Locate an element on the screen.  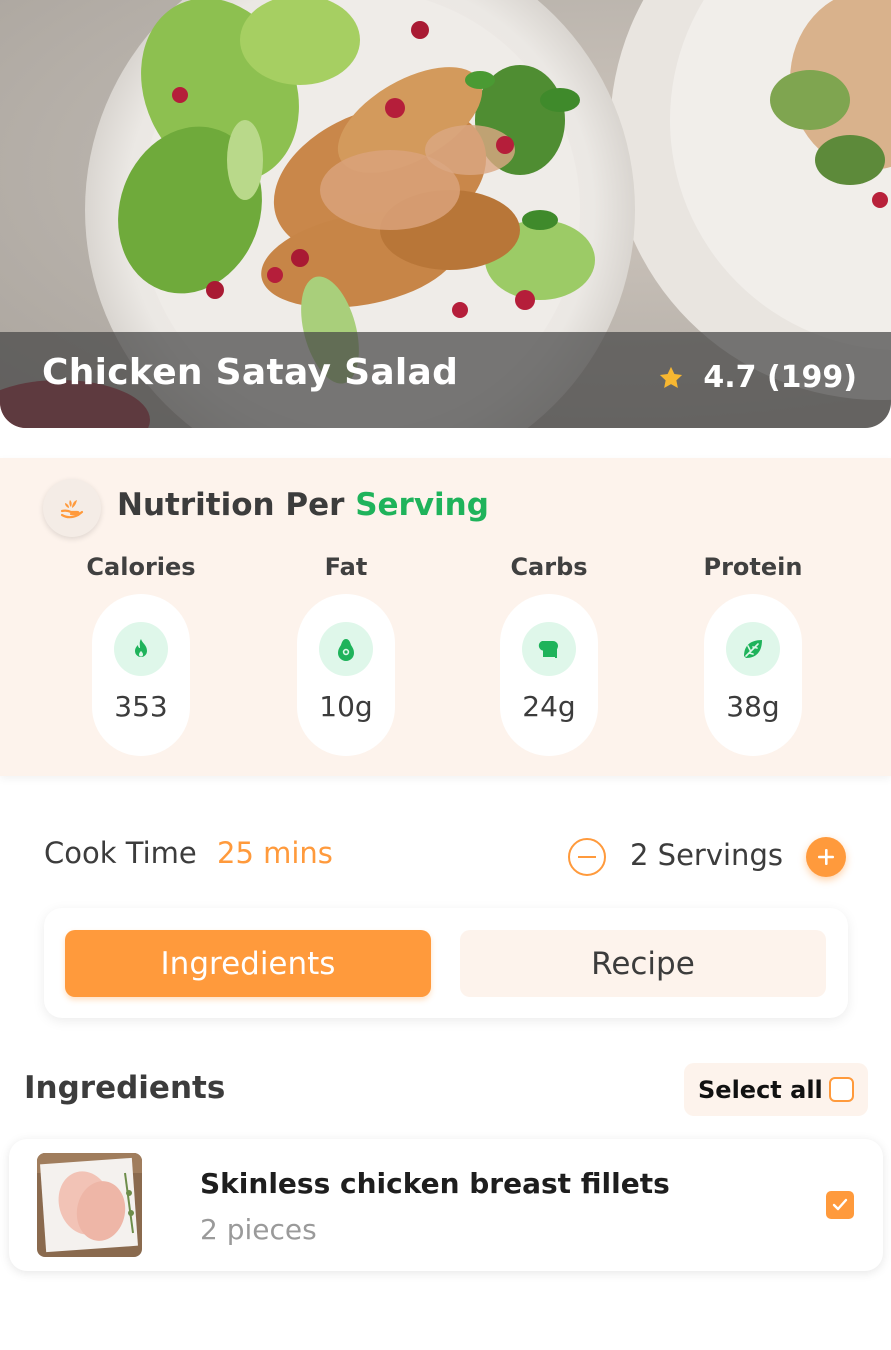
decrease-servings-button is located at coordinates (587, 857).